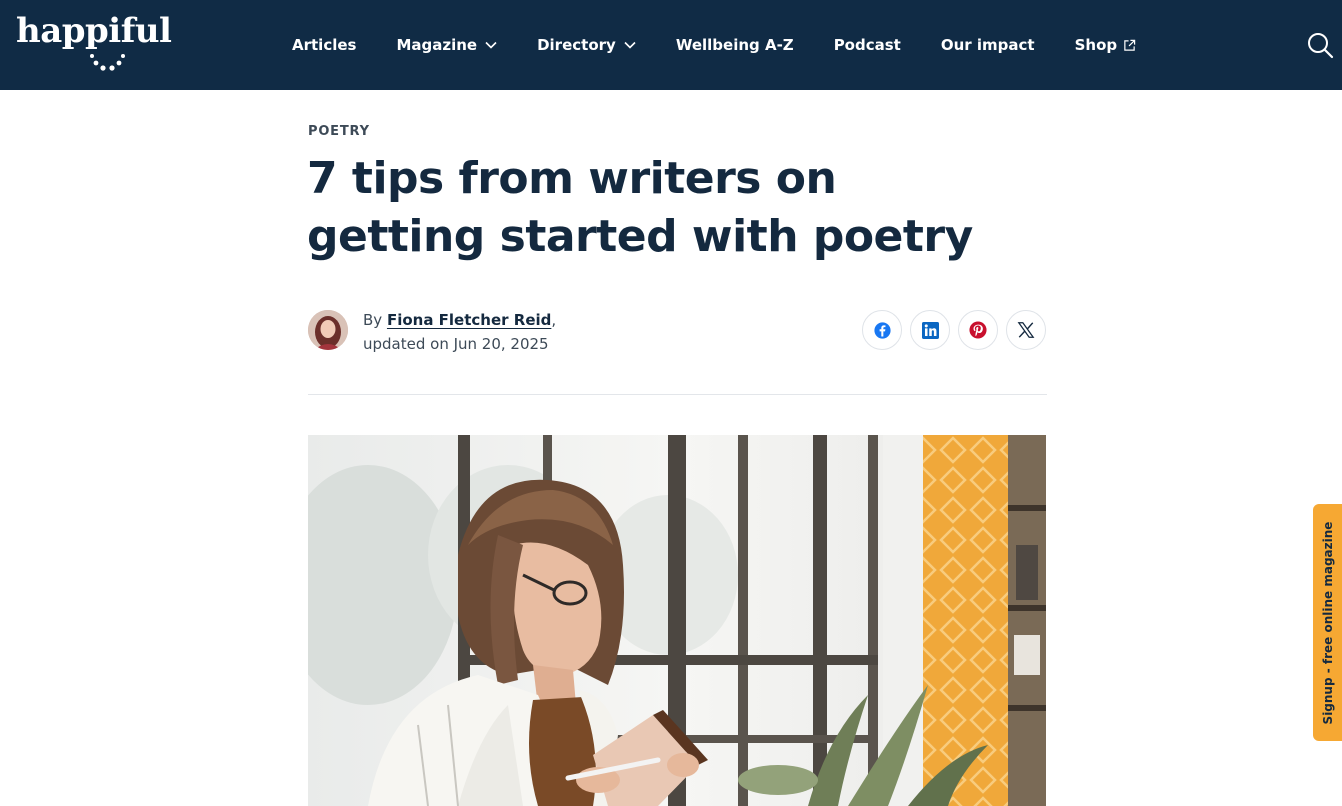 This screenshot has height=806, width=1342. I want to click on nav-label: Our impact, so click(987, 45).